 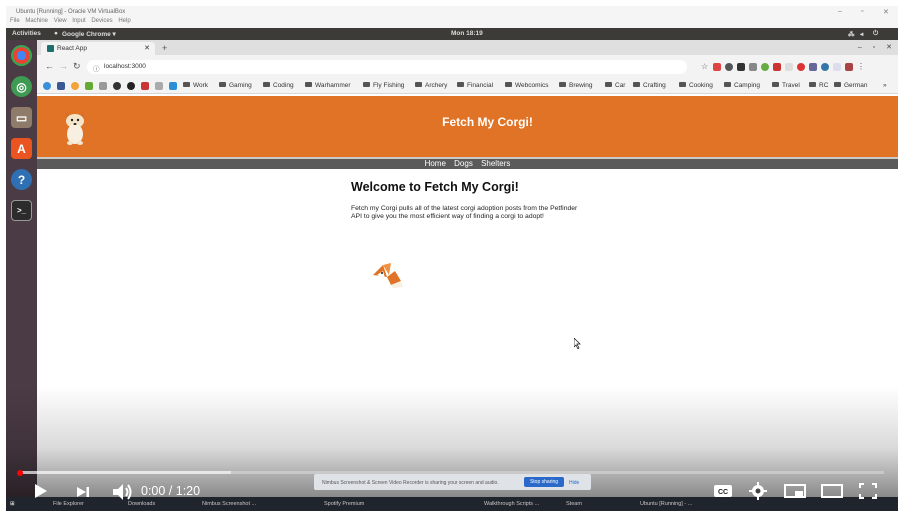 I want to click on stop-sharing-button: Stop sharing, so click(x=544, y=482).